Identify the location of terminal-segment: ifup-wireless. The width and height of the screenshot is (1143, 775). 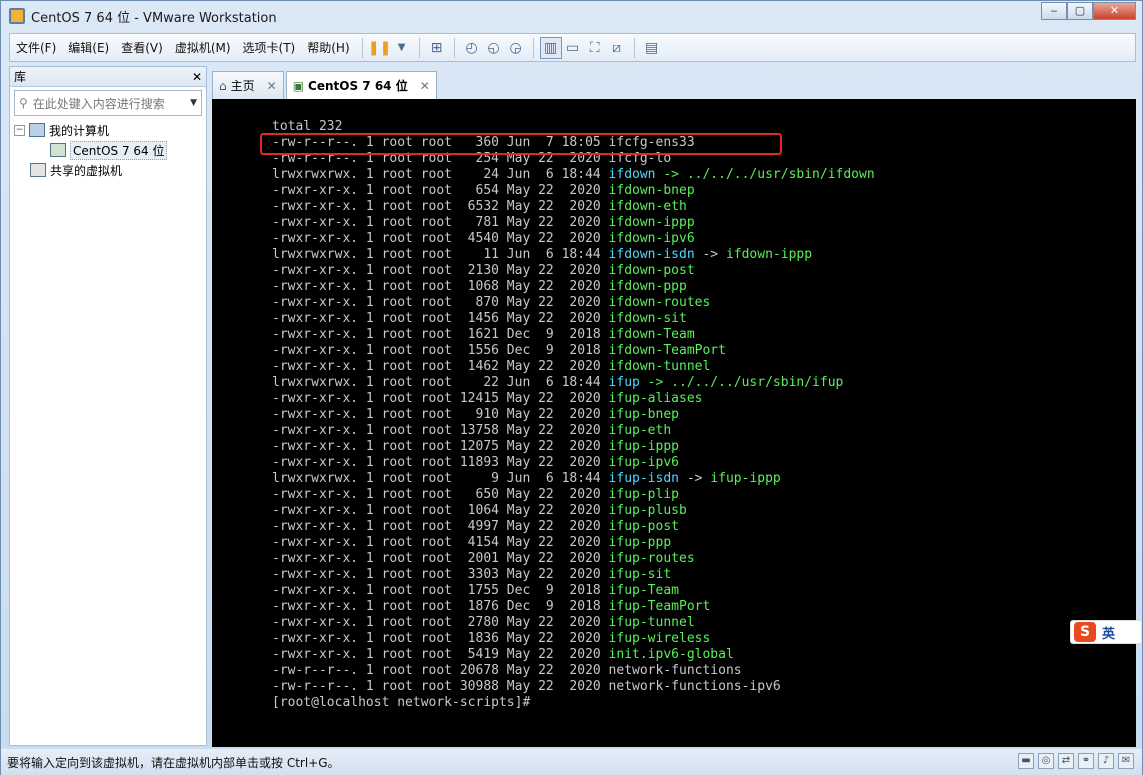
(659, 638).